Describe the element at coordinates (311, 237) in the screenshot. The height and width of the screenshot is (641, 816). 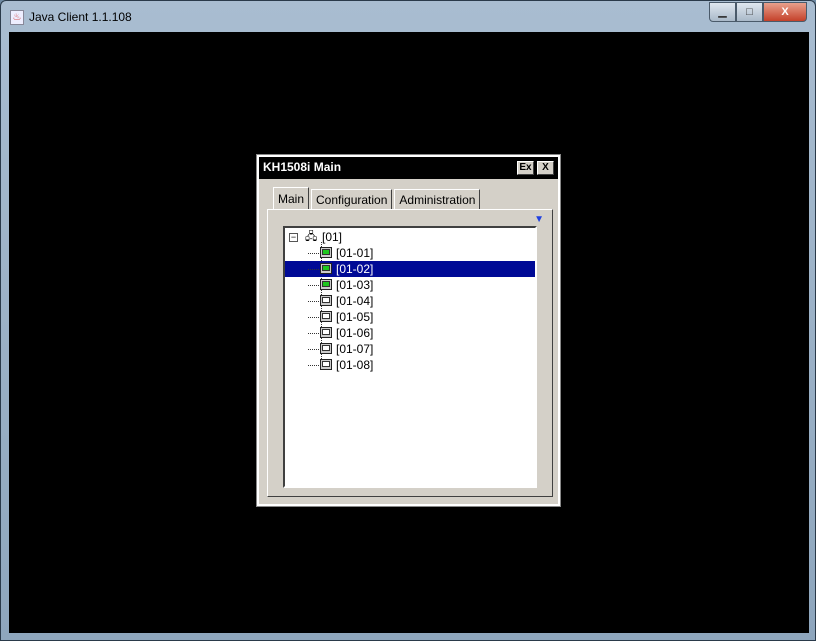
I see `network-icon: 🖧` at that location.